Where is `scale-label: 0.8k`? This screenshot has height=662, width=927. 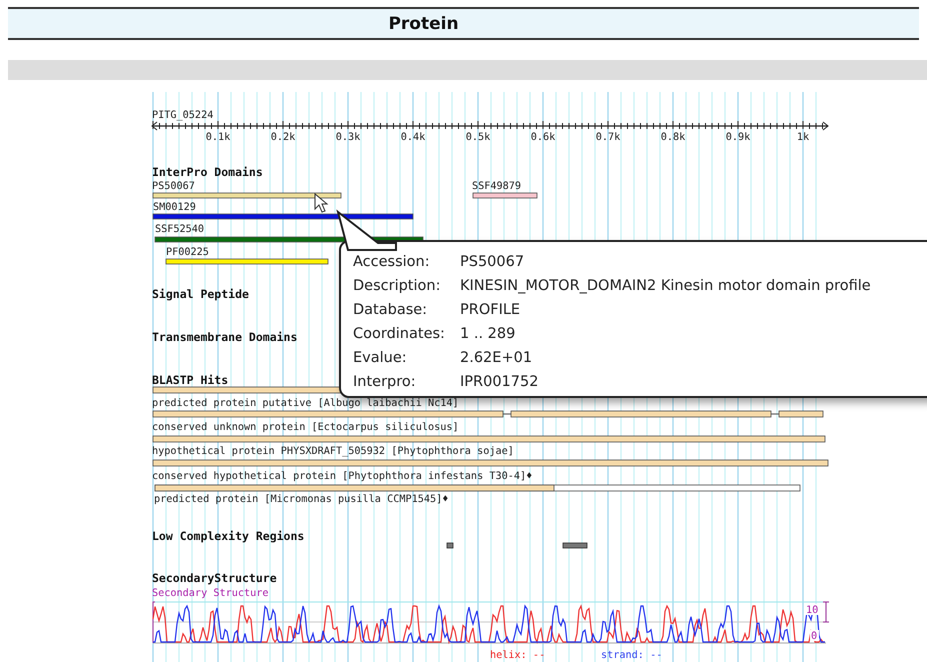
scale-label: 0.8k is located at coordinates (673, 137).